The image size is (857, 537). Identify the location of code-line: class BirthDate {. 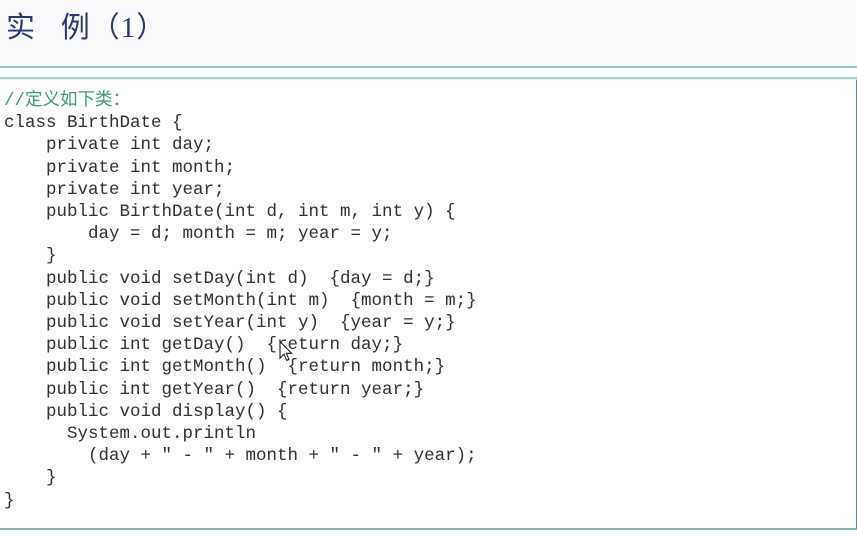
(93, 123).